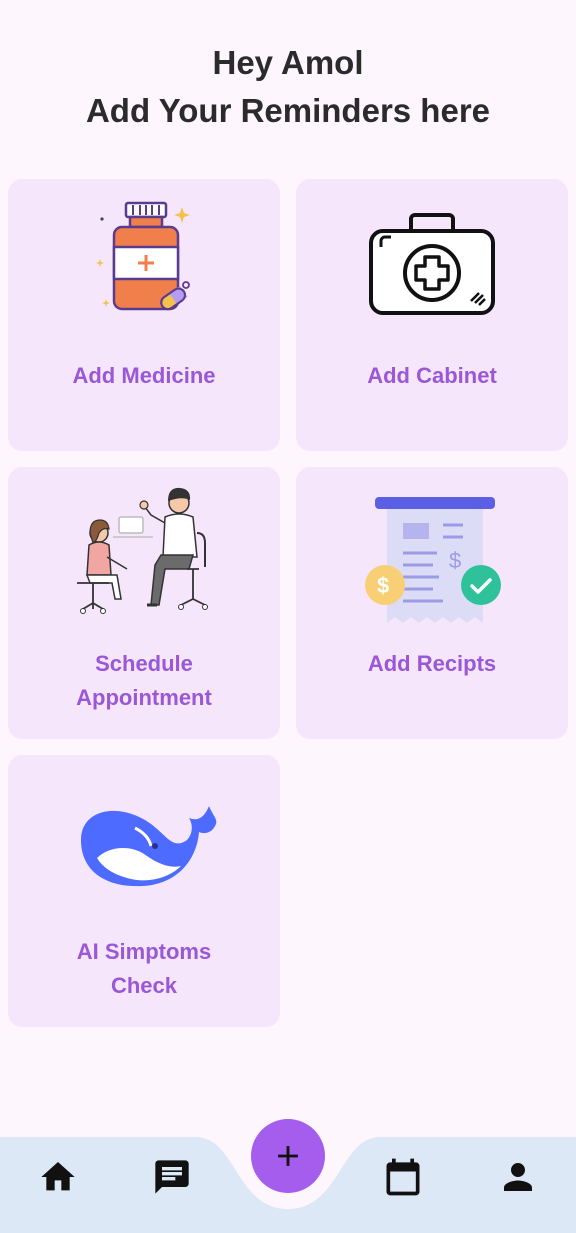  What do you see at coordinates (432, 375) in the screenshot?
I see `add-cabinet-label: Add Cabinet` at bounding box center [432, 375].